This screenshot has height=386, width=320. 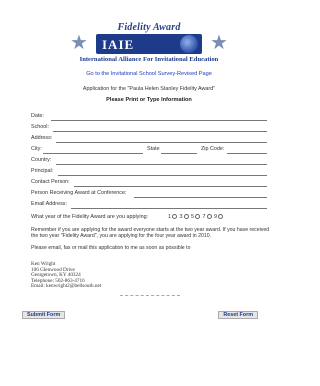 I want to click on principal-label: Principal:, so click(x=42, y=171).